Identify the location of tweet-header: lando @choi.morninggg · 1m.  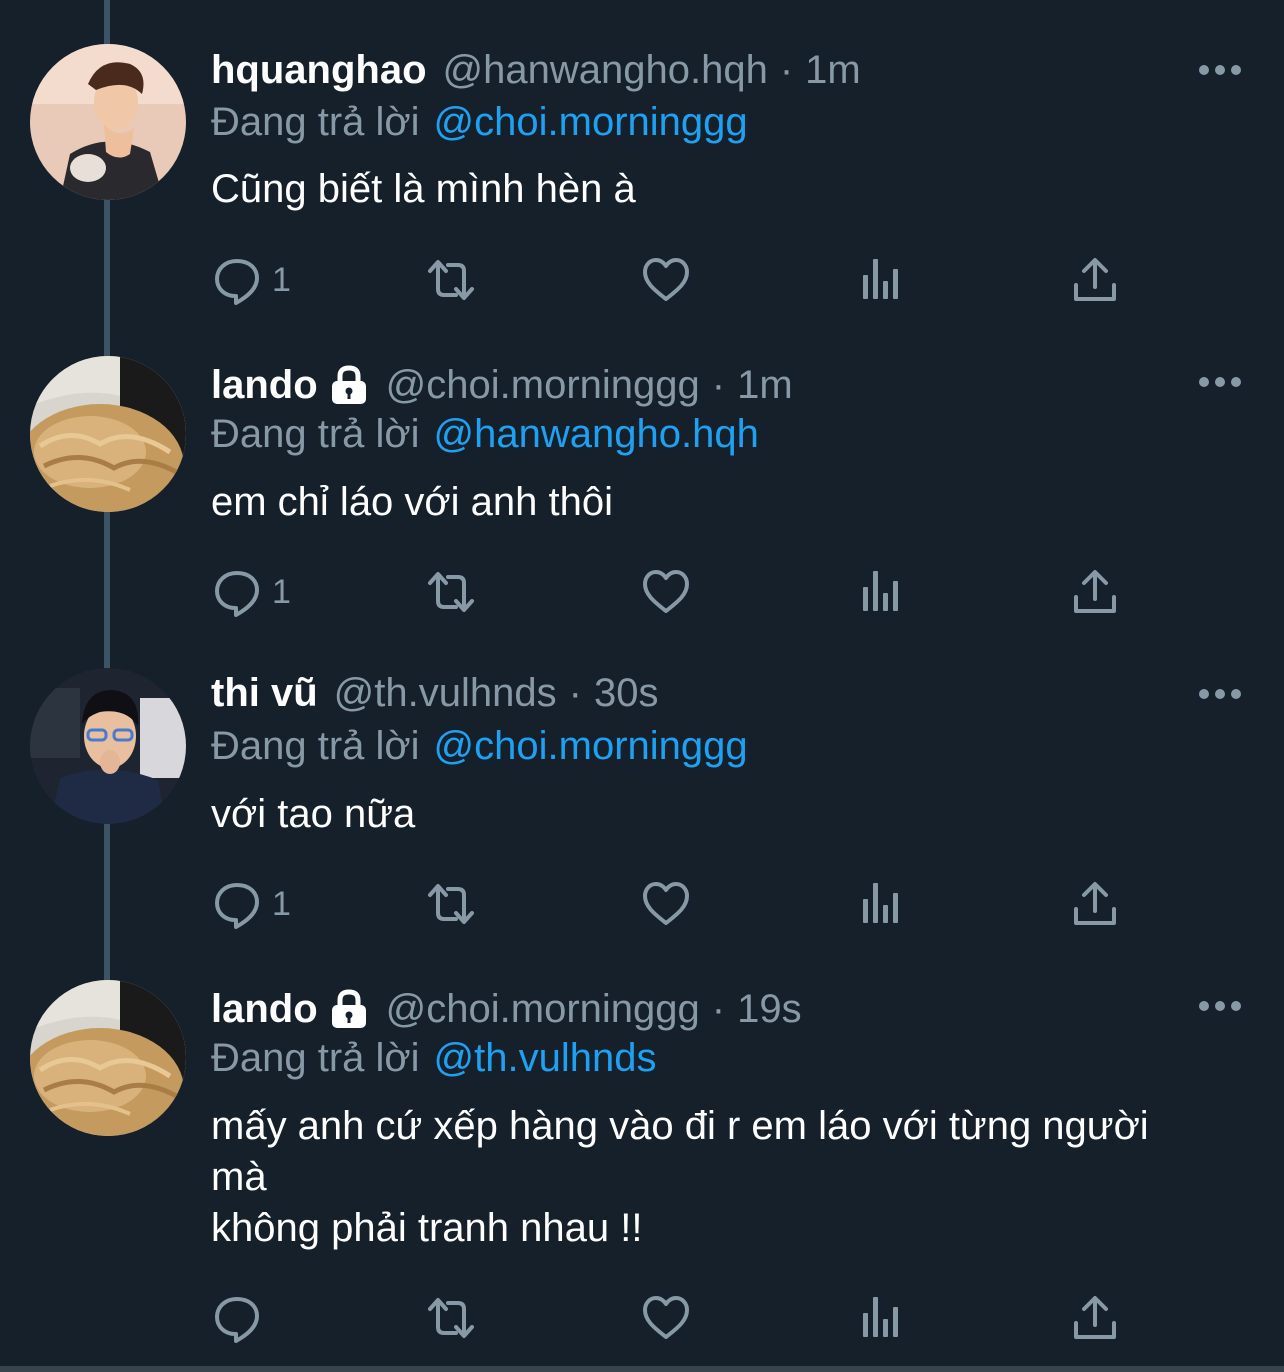
(502, 385).